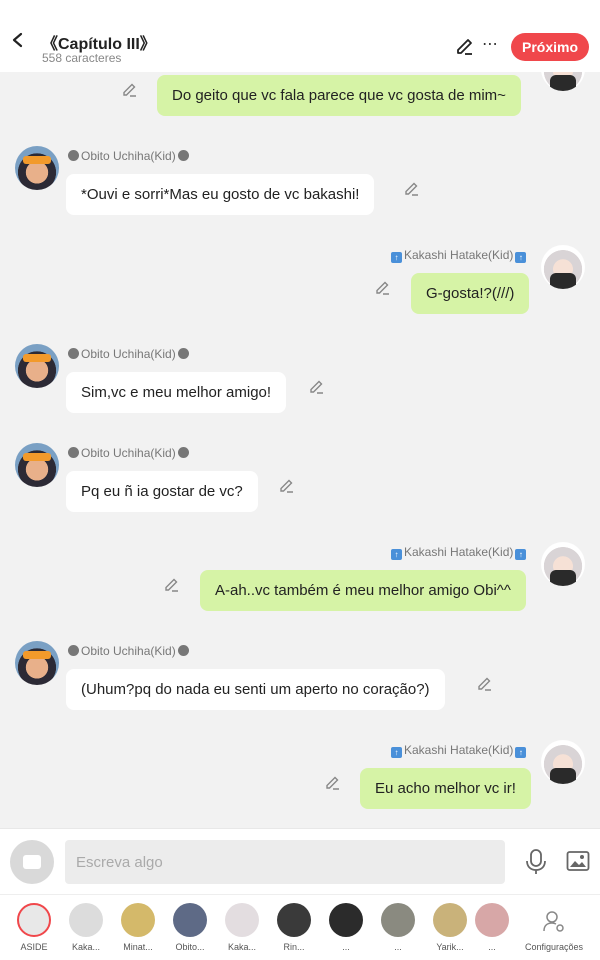 Image resolution: width=600 pixels, height=960 pixels. I want to click on message-bubble: Sim,vc e meu melhor amigo!, so click(176, 392).